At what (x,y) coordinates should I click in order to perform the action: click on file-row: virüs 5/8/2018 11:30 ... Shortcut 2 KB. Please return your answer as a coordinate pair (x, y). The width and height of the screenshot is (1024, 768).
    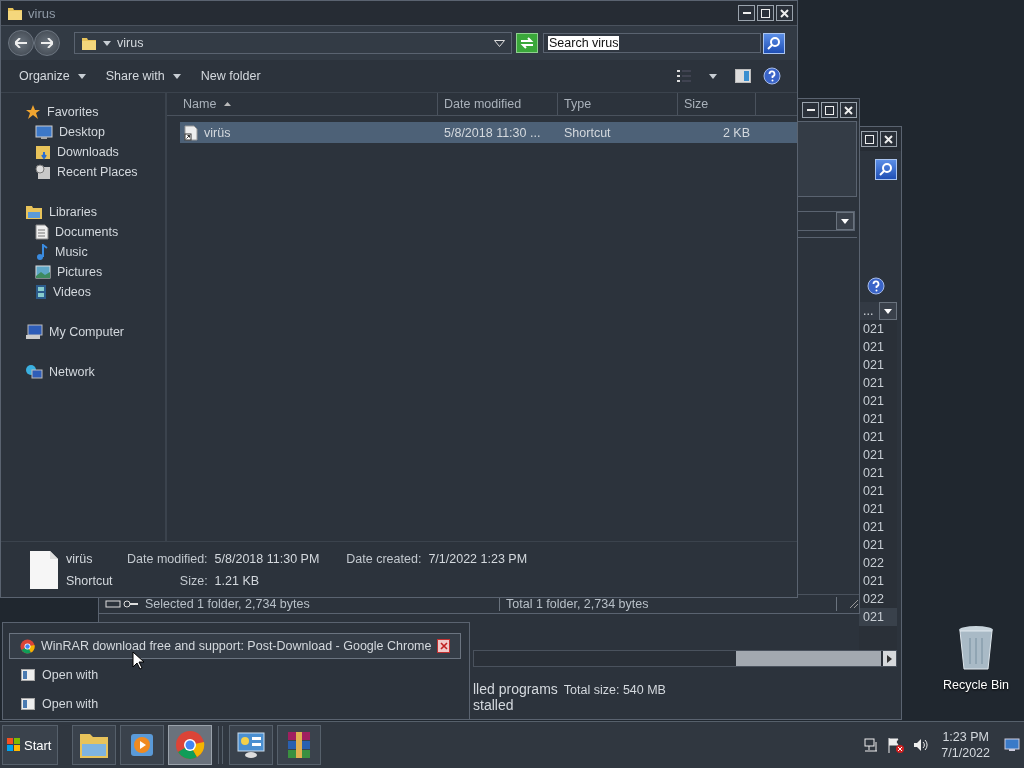
    Looking at the image, I should click on (488, 132).